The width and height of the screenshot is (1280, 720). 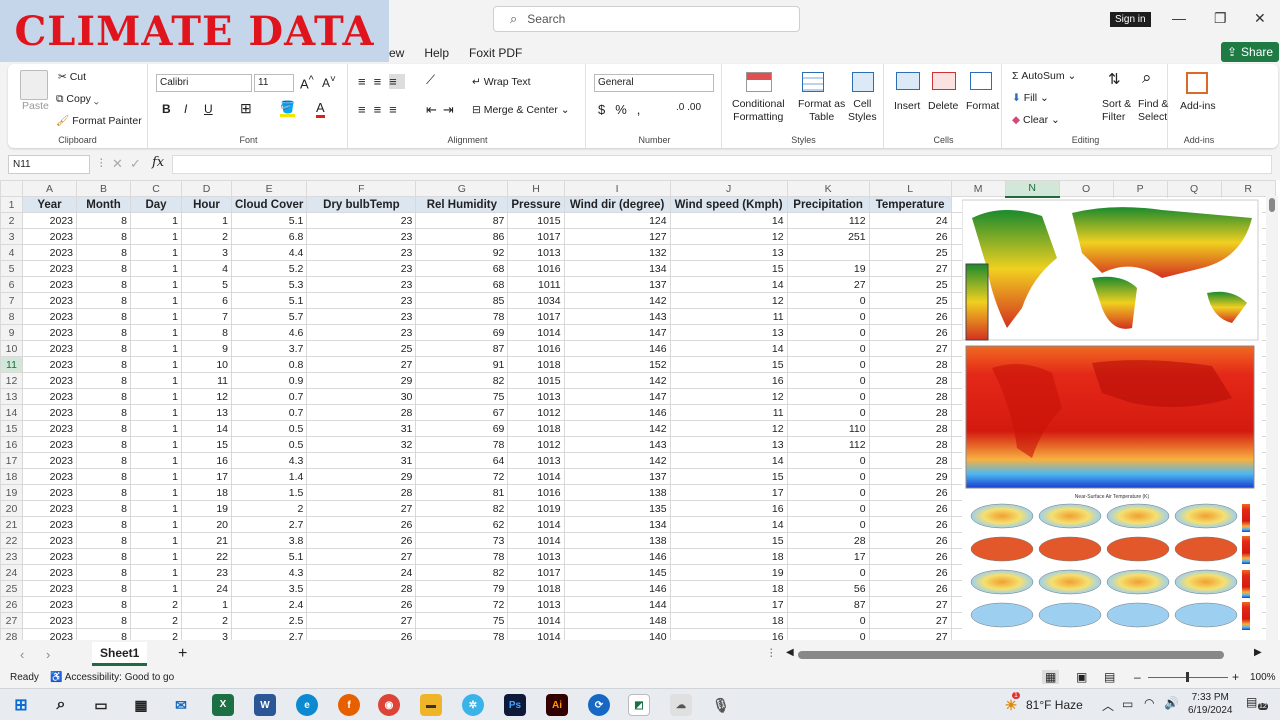 What do you see at coordinates (269, 268) in the screenshot?
I see `data-cell: 5.2` at bounding box center [269, 268].